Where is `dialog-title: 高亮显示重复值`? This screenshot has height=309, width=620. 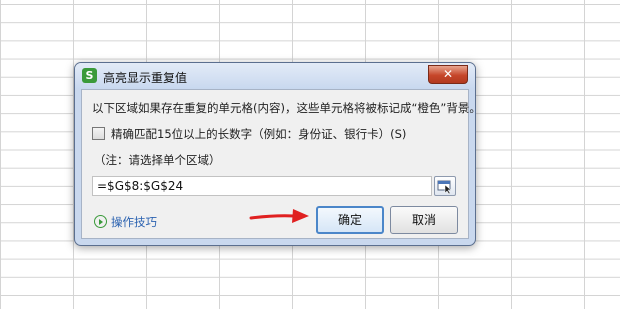 dialog-title: 高亮显示重复值 is located at coordinates (145, 78).